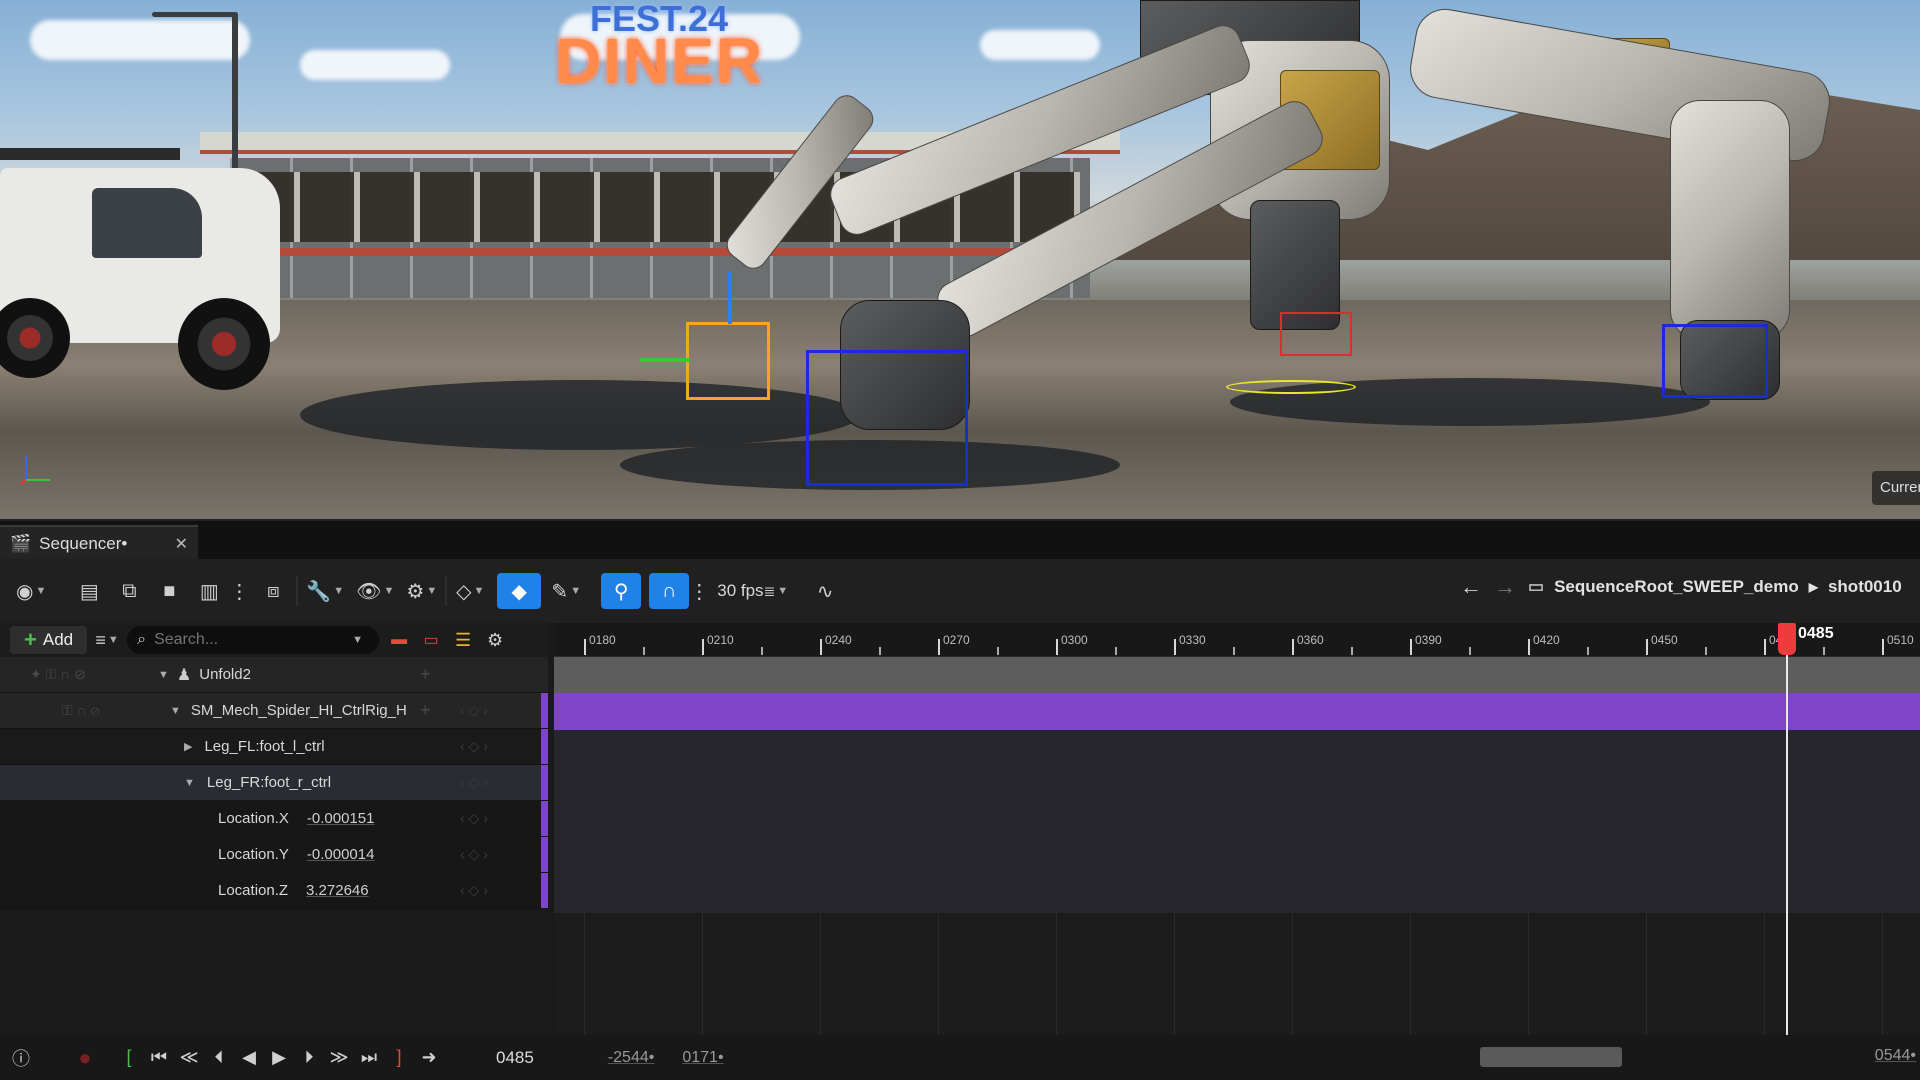  I want to click on play-icon: ▶, so click(279, 1058).